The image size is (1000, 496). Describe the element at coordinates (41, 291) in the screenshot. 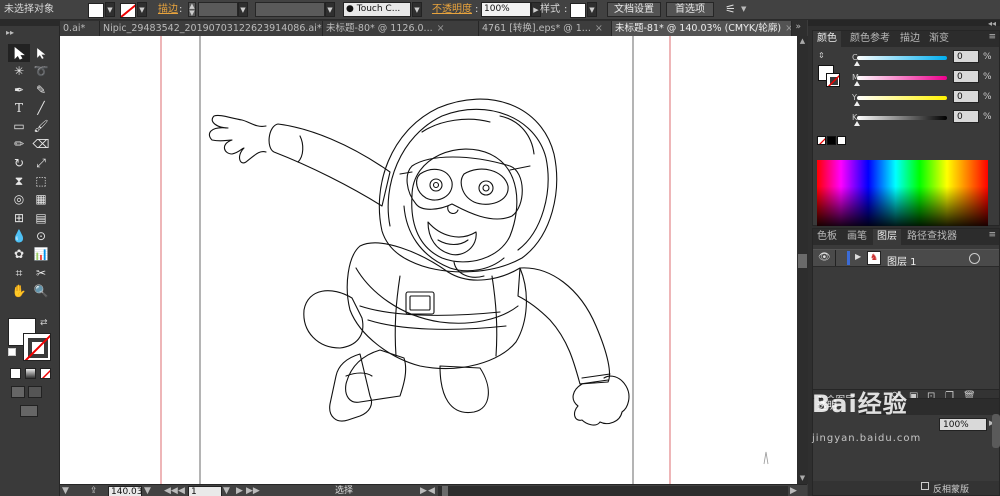

I see `zoom-tool-icon: 🔍` at that location.